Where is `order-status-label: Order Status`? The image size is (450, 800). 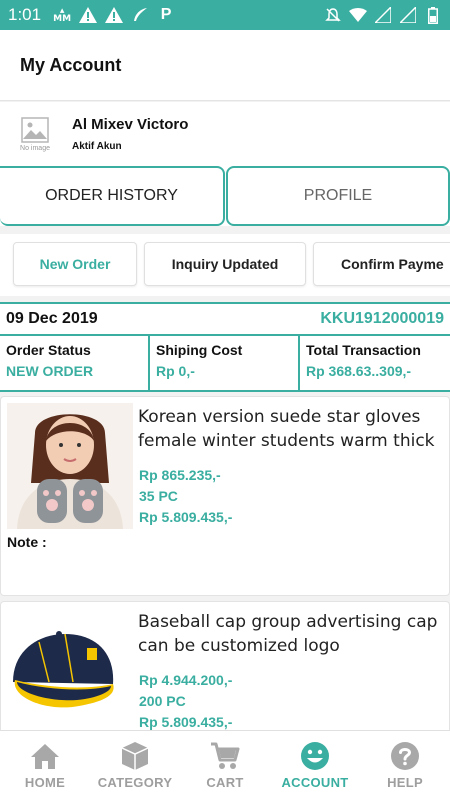
order-status-label: Order Status is located at coordinates (48, 350).